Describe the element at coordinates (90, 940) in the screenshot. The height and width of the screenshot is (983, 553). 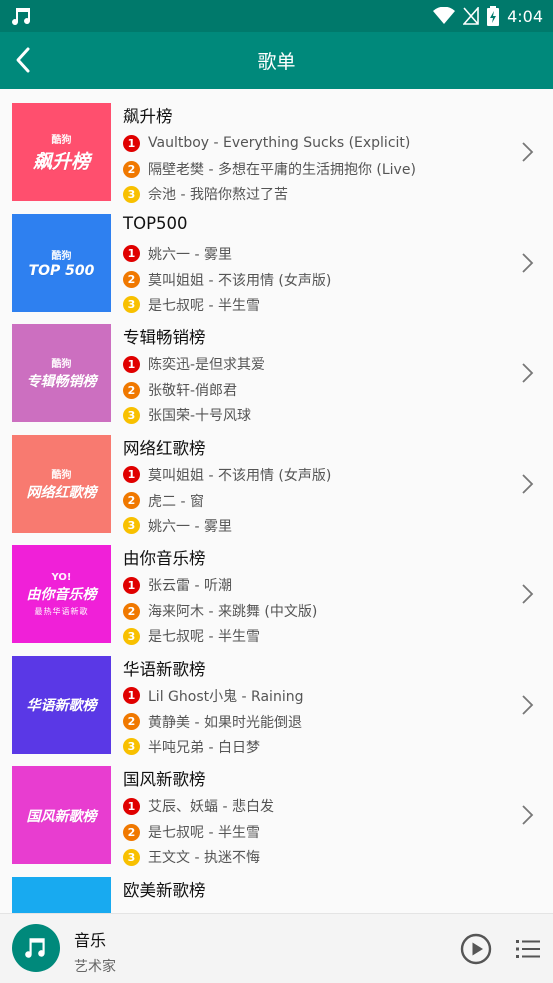
I see `player-title: 音乐` at that location.